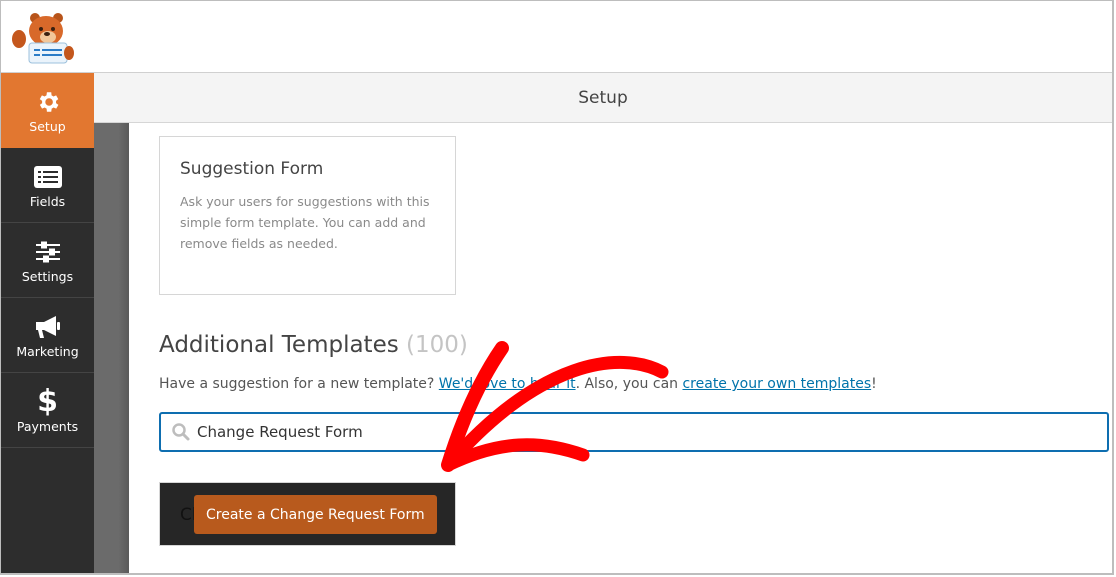 This screenshot has width=1116, height=577. What do you see at coordinates (48, 102) in the screenshot?
I see `gear-icon` at bounding box center [48, 102].